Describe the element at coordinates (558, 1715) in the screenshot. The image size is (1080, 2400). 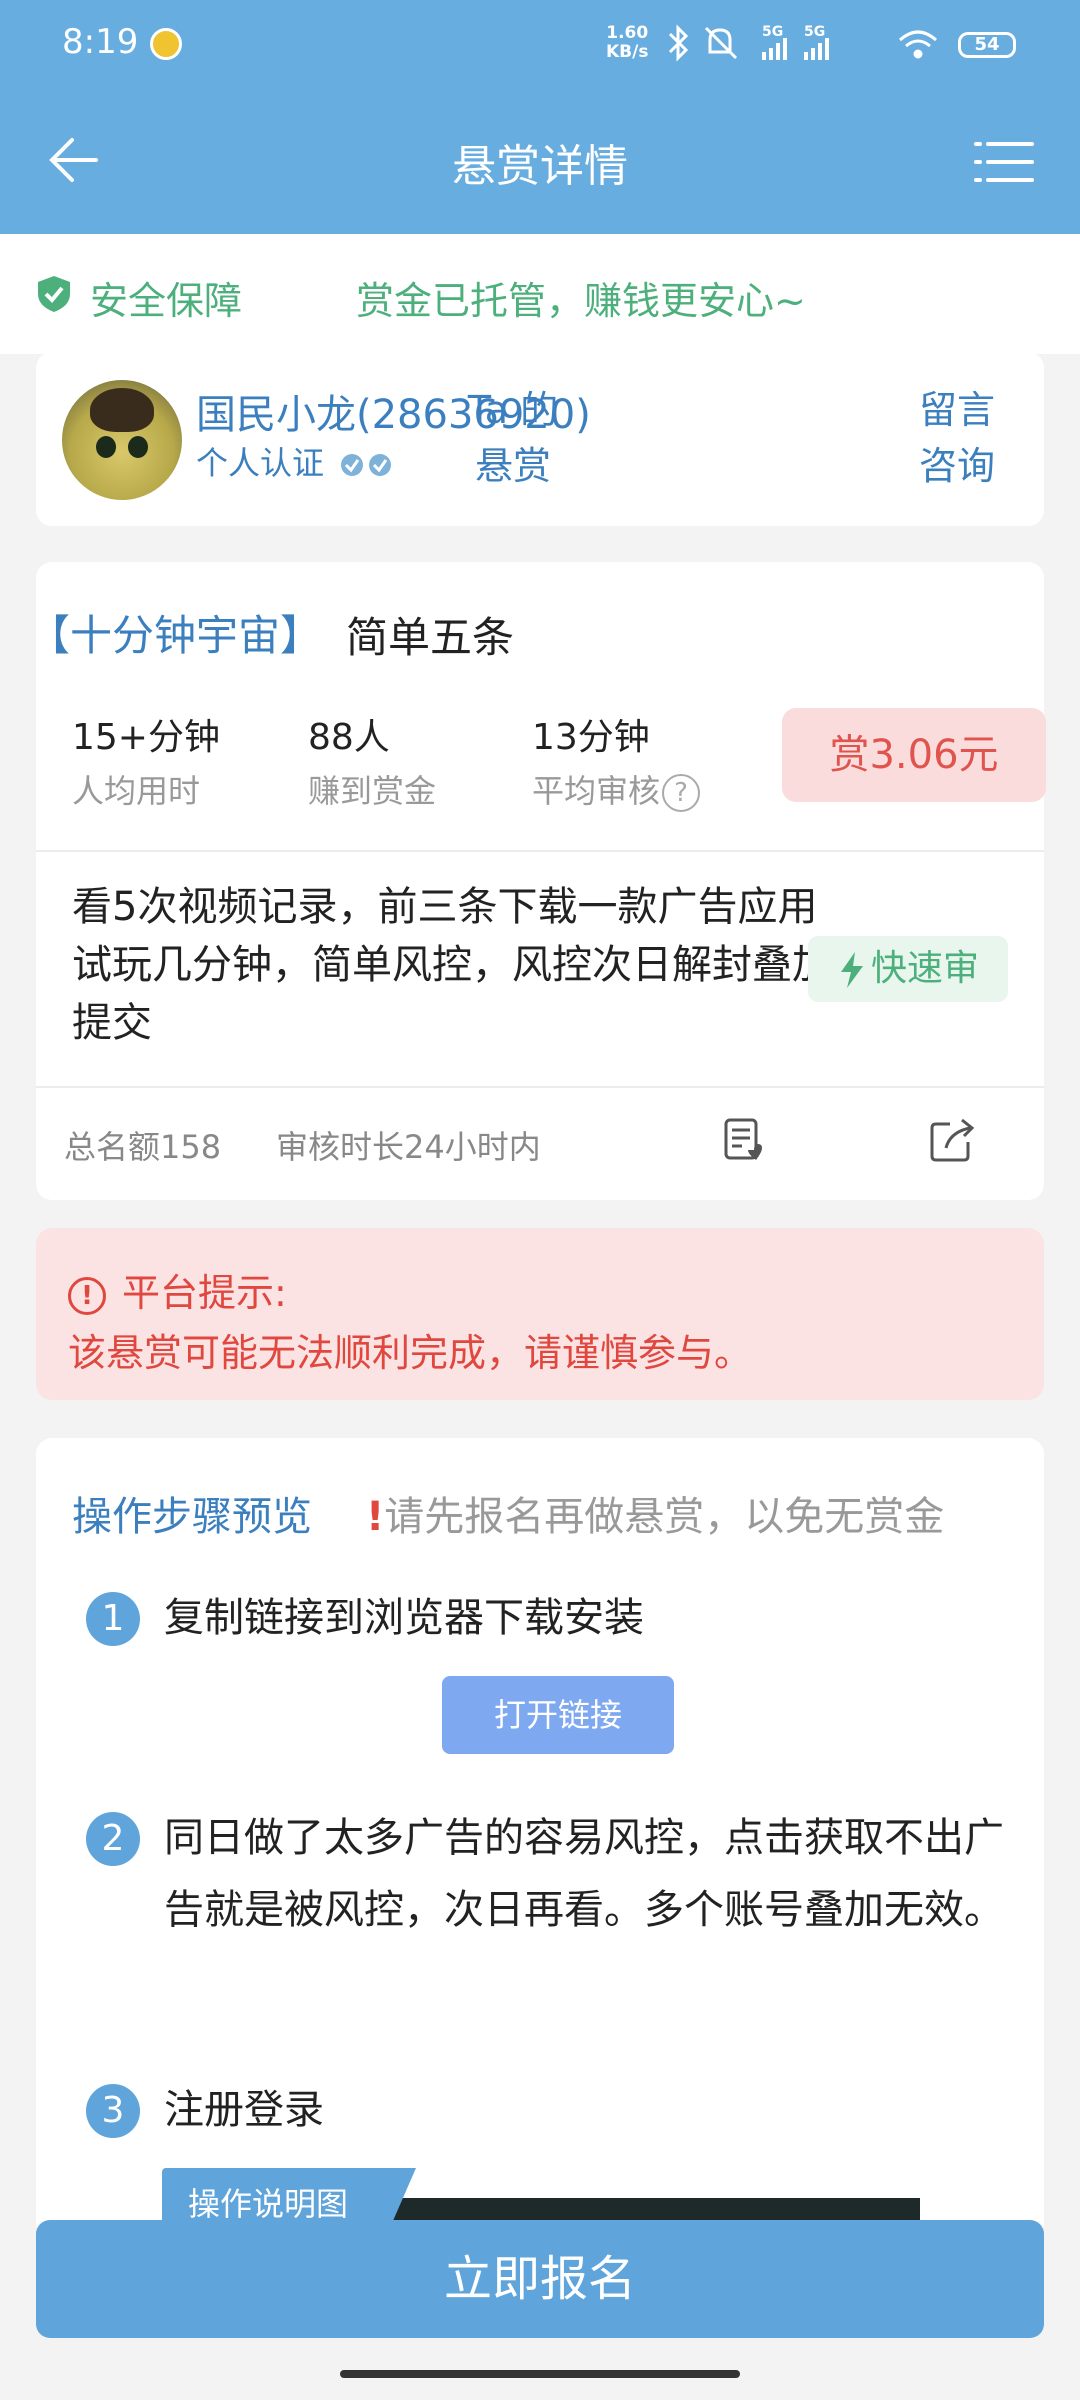
I see `open-link-button: 打开链接` at that location.